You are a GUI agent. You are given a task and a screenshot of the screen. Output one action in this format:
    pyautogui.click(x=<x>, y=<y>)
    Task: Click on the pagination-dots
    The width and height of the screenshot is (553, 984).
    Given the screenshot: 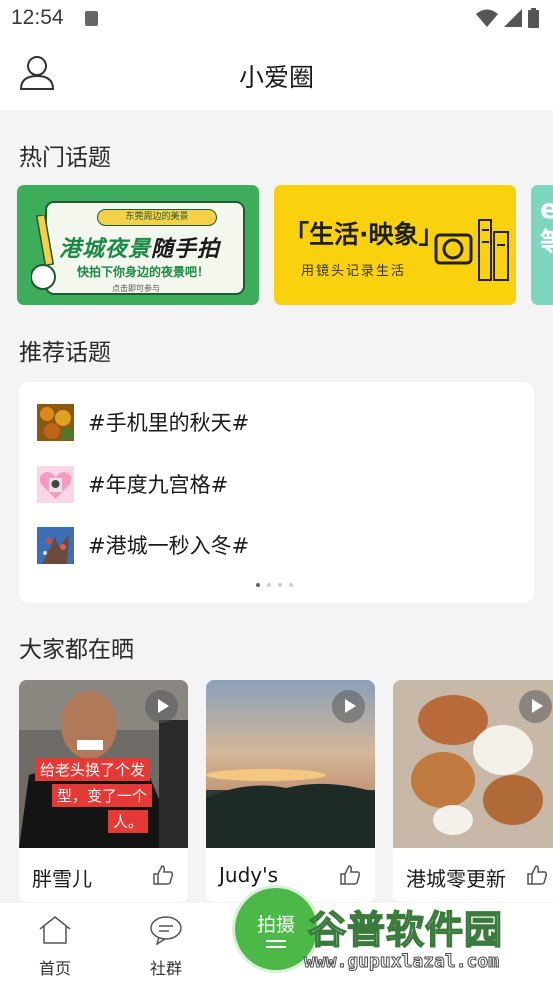 What is the action you would take?
    pyautogui.click(x=274, y=585)
    